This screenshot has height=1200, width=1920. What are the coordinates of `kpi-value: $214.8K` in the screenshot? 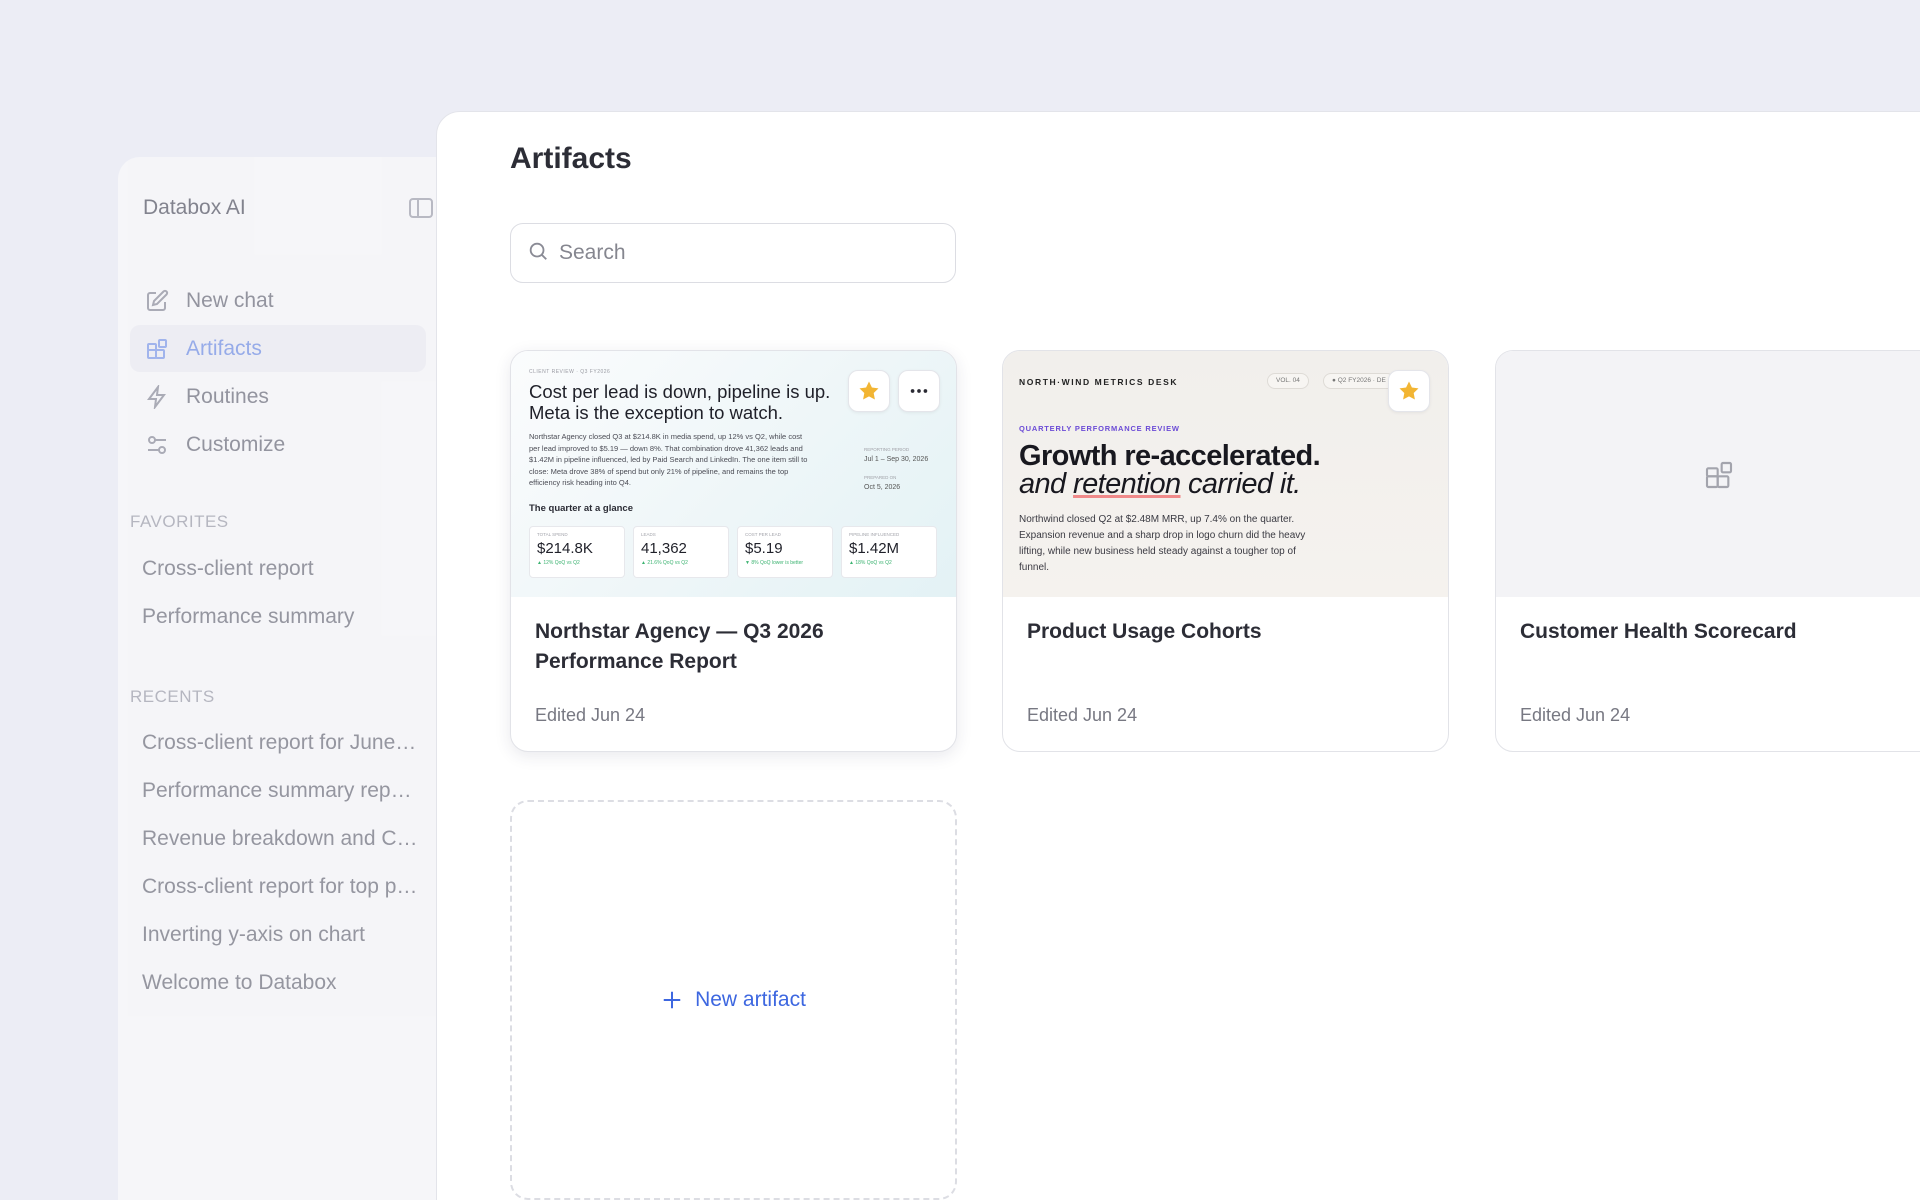 It's located at (565, 548).